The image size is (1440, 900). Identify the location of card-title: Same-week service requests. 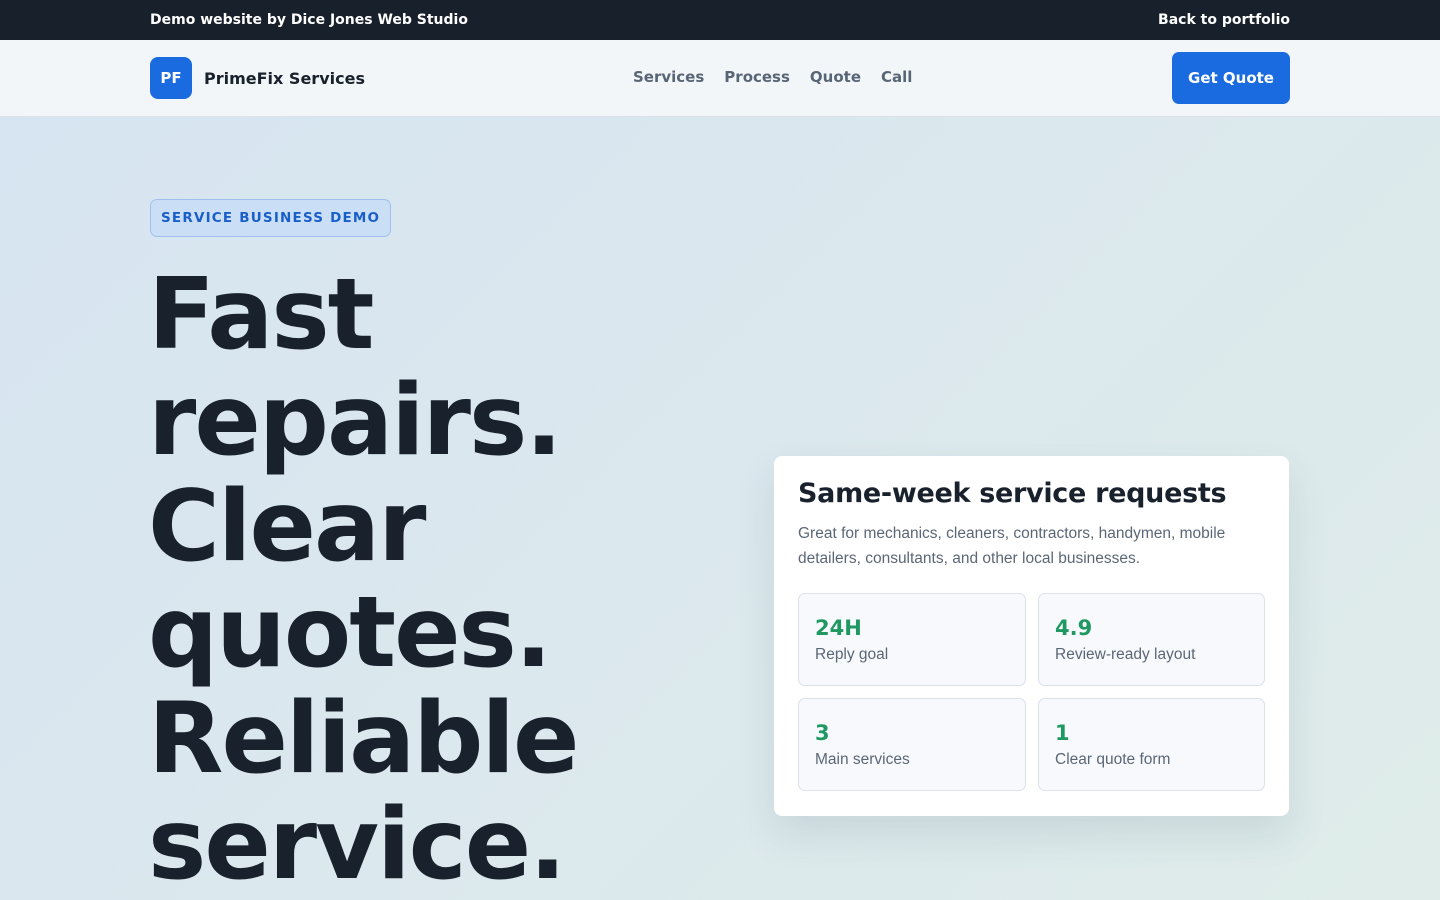
(1012, 493).